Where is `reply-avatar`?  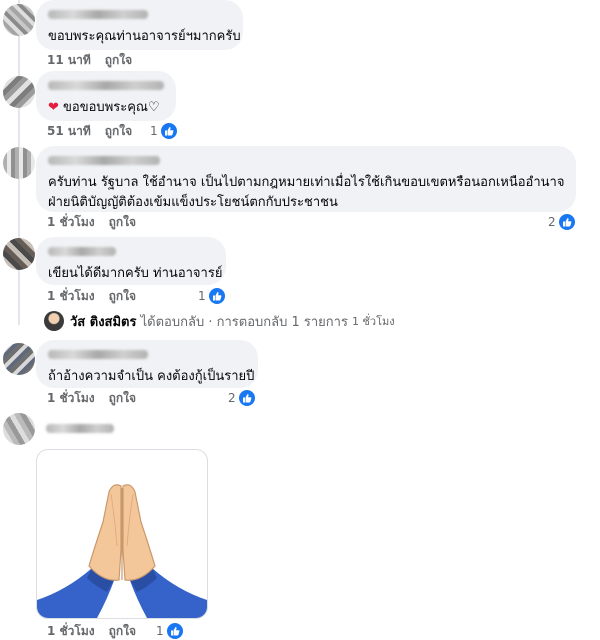 reply-avatar is located at coordinates (54, 321).